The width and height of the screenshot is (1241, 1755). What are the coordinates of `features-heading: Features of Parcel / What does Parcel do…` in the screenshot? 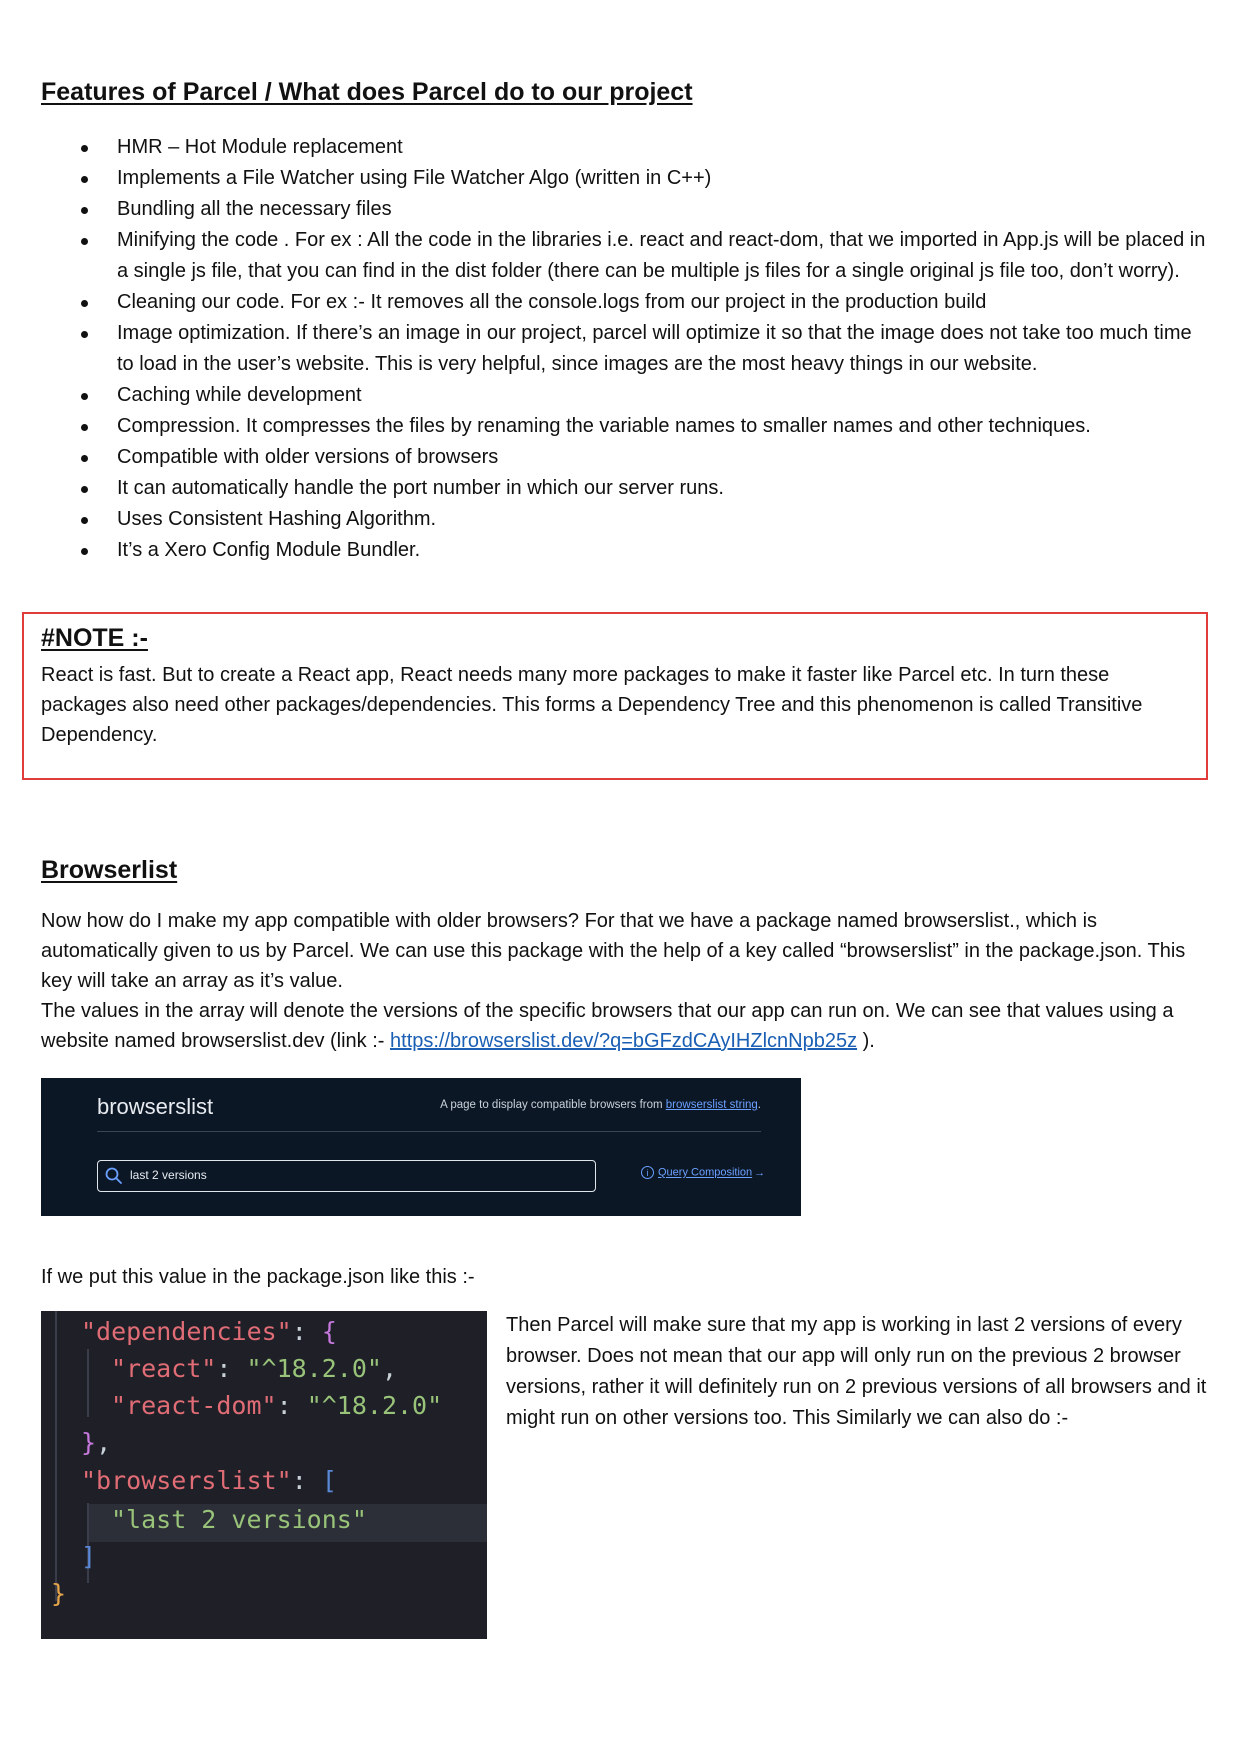 It's located at (367, 92).